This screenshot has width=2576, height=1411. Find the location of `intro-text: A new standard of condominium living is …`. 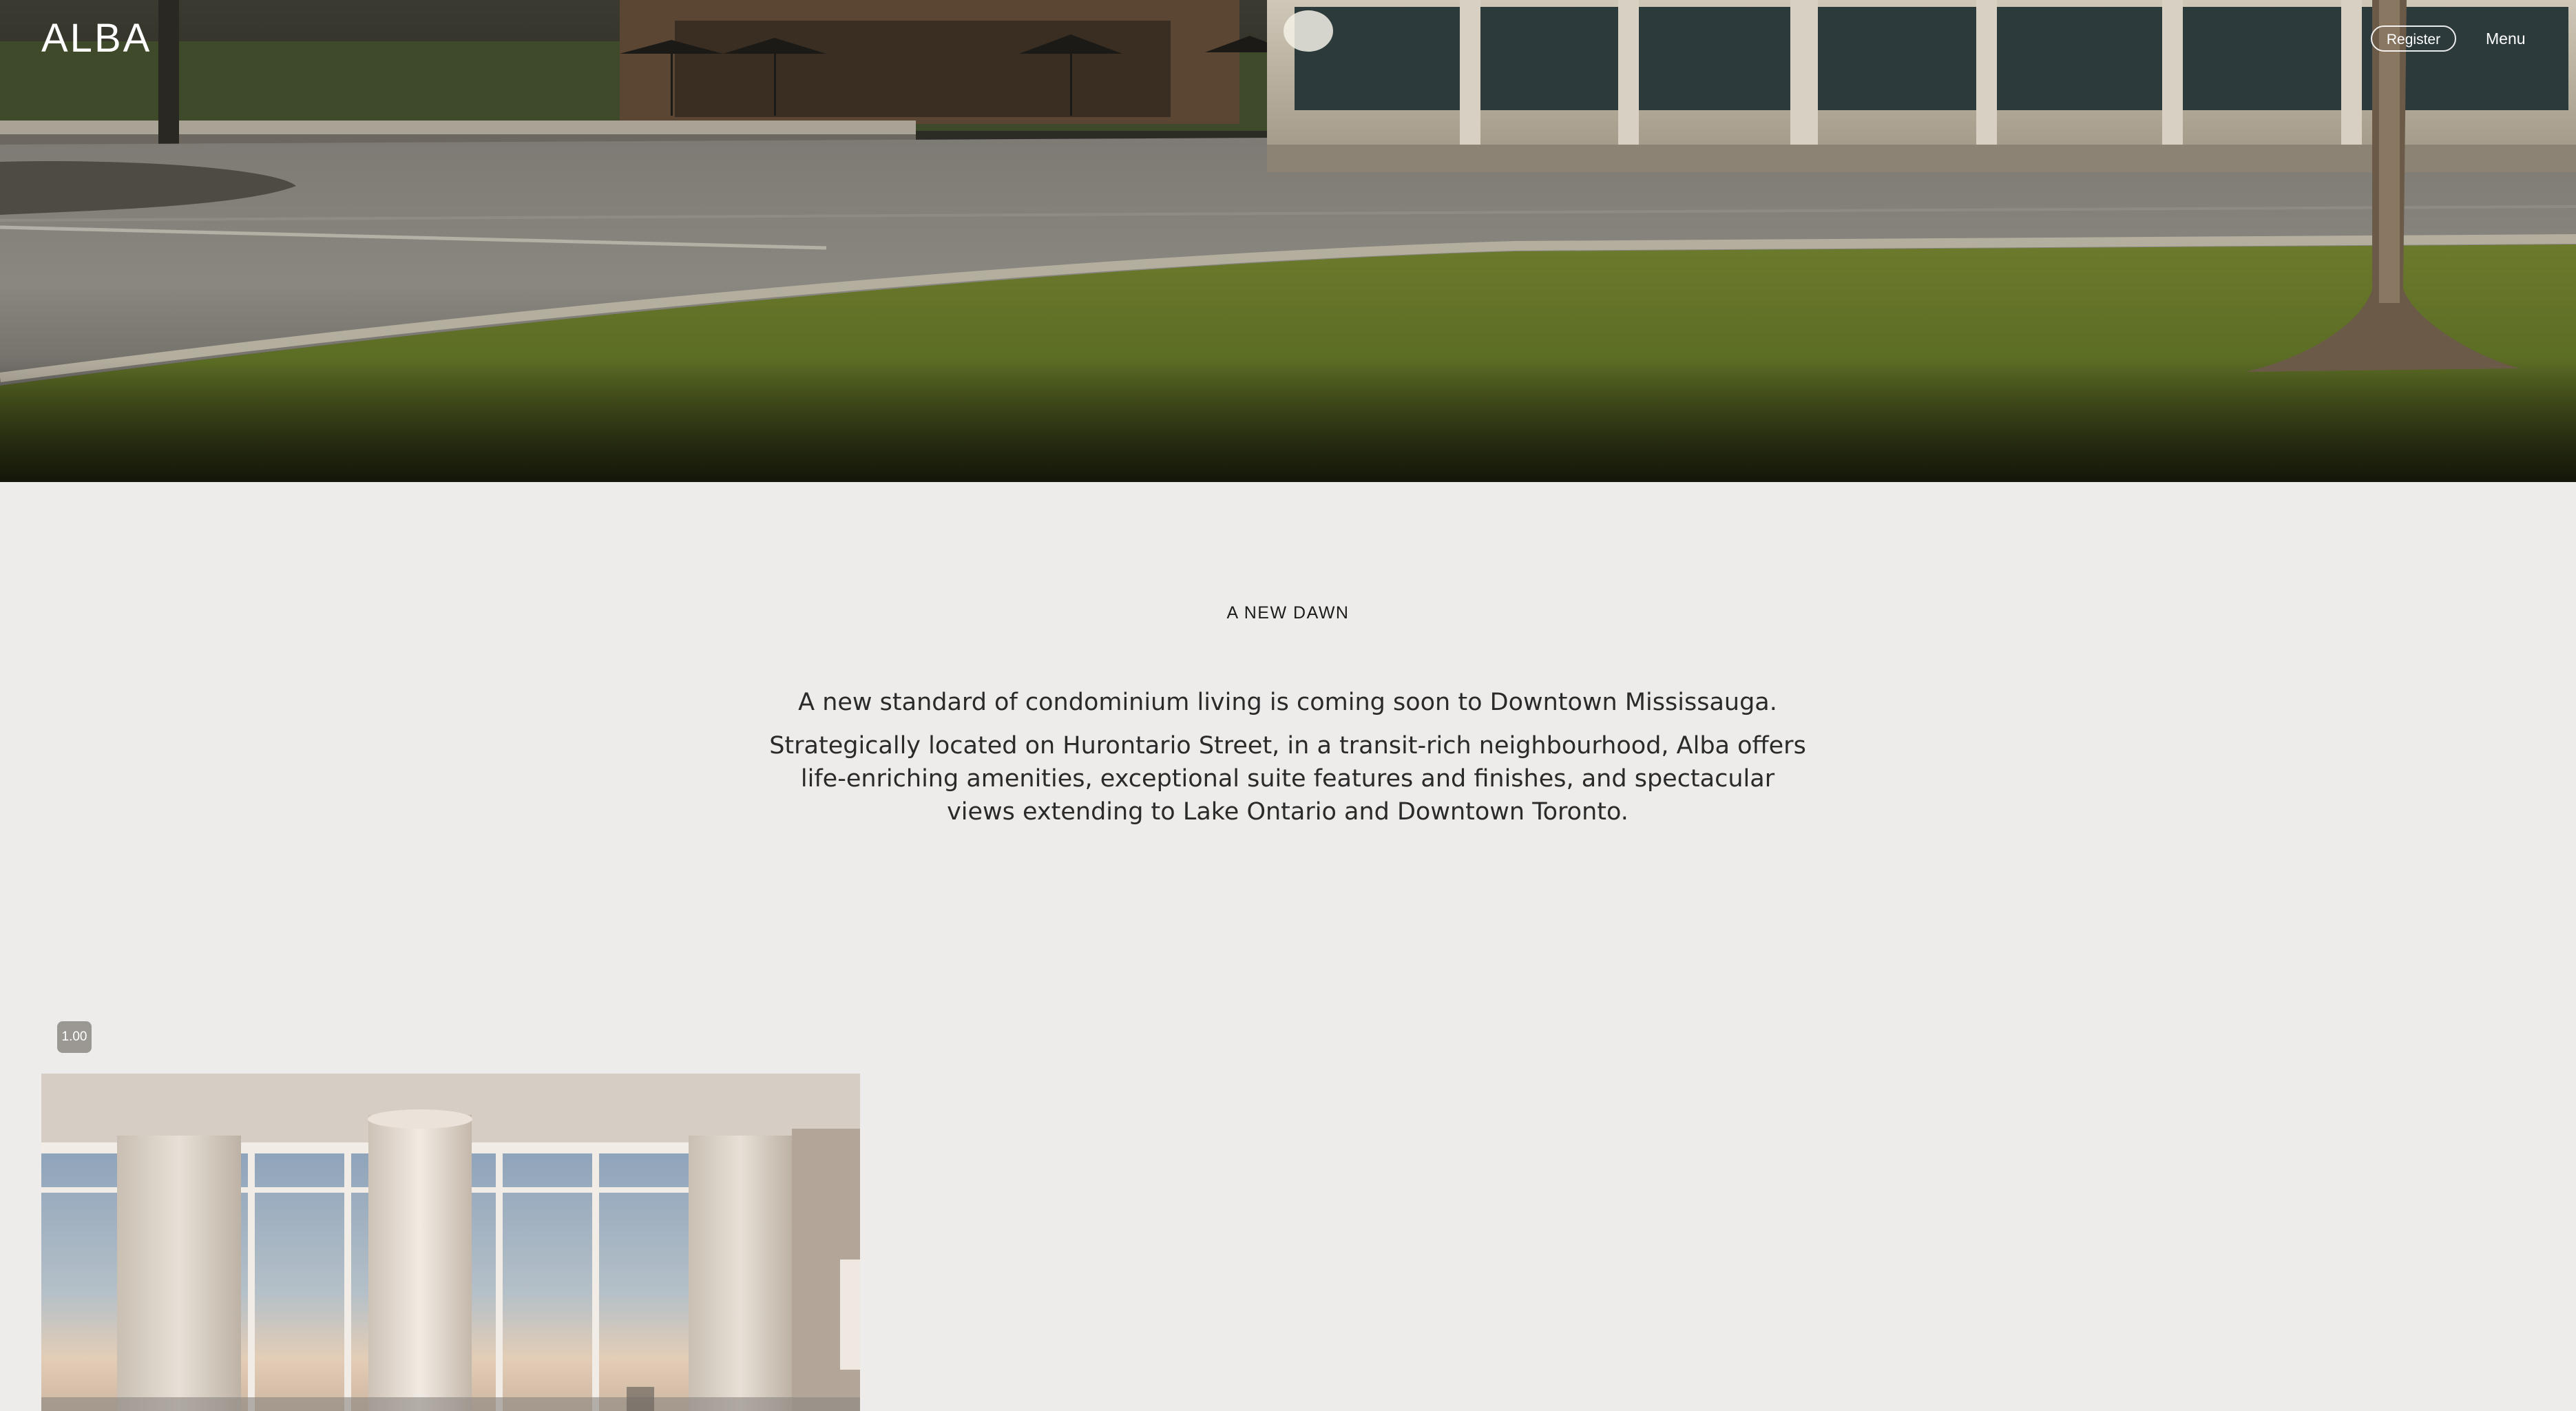

intro-text: A new standard of condominium living is … is located at coordinates (1287, 757).